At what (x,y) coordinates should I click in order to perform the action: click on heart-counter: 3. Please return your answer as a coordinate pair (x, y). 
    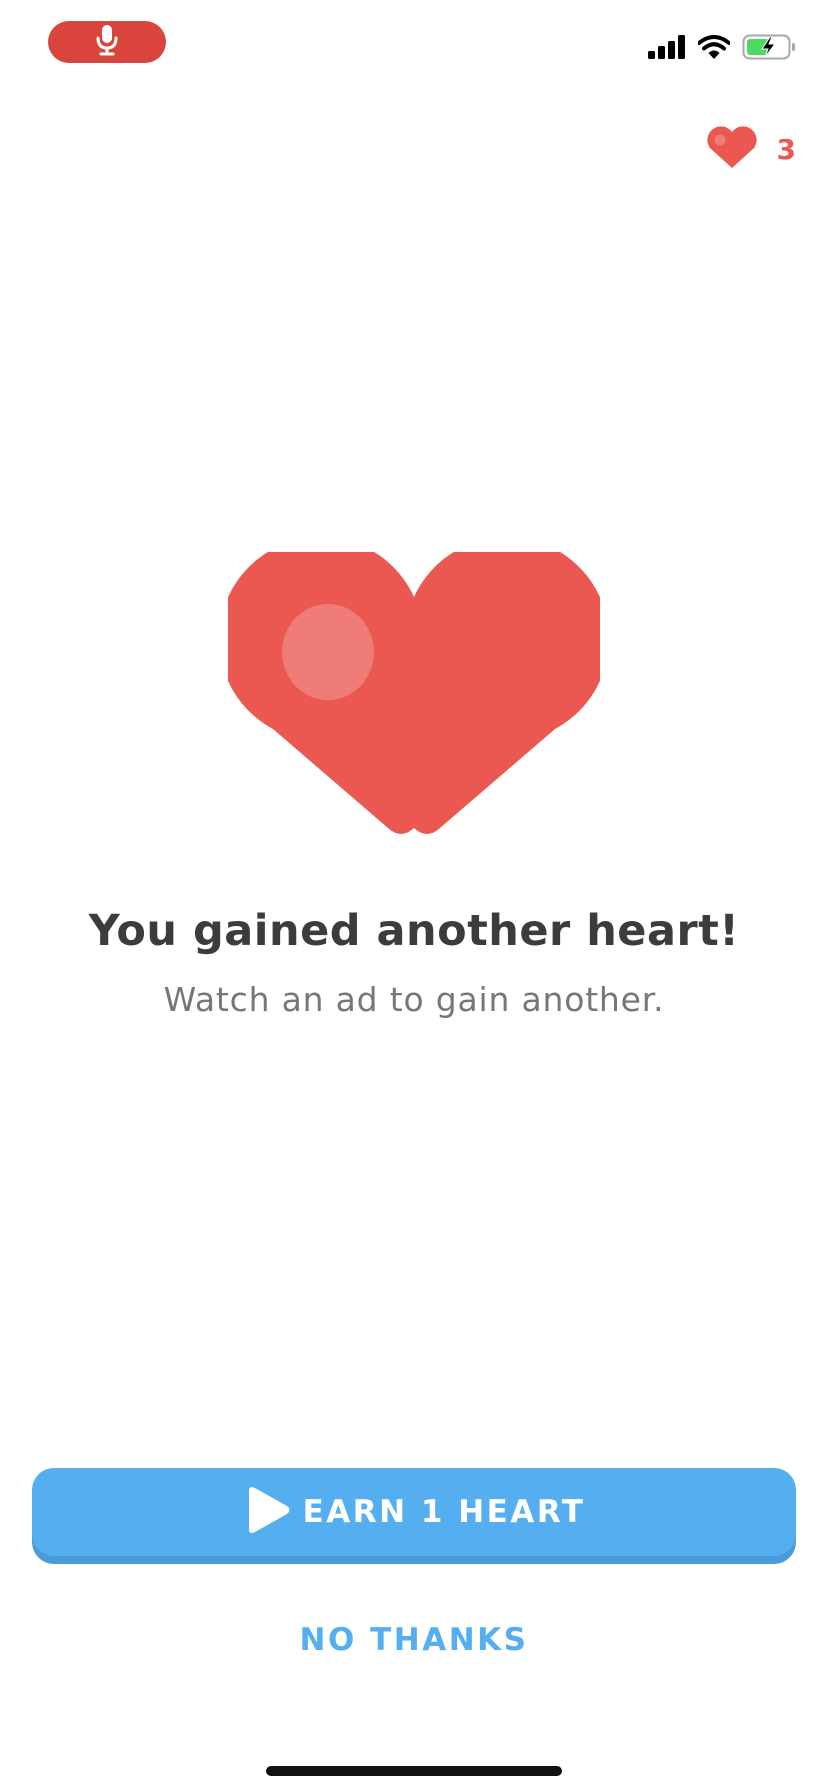
    Looking at the image, I should click on (750, 149).